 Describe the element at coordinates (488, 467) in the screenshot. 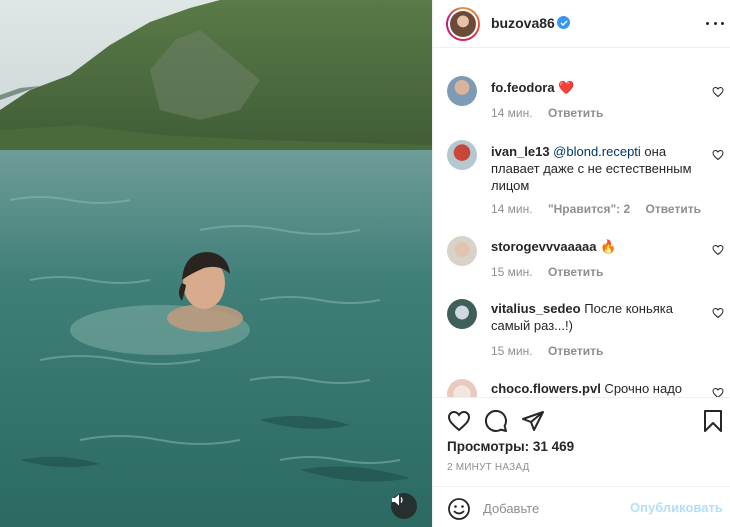

I see `post-time: 2 МИНУТ НАЗАД` at that location.